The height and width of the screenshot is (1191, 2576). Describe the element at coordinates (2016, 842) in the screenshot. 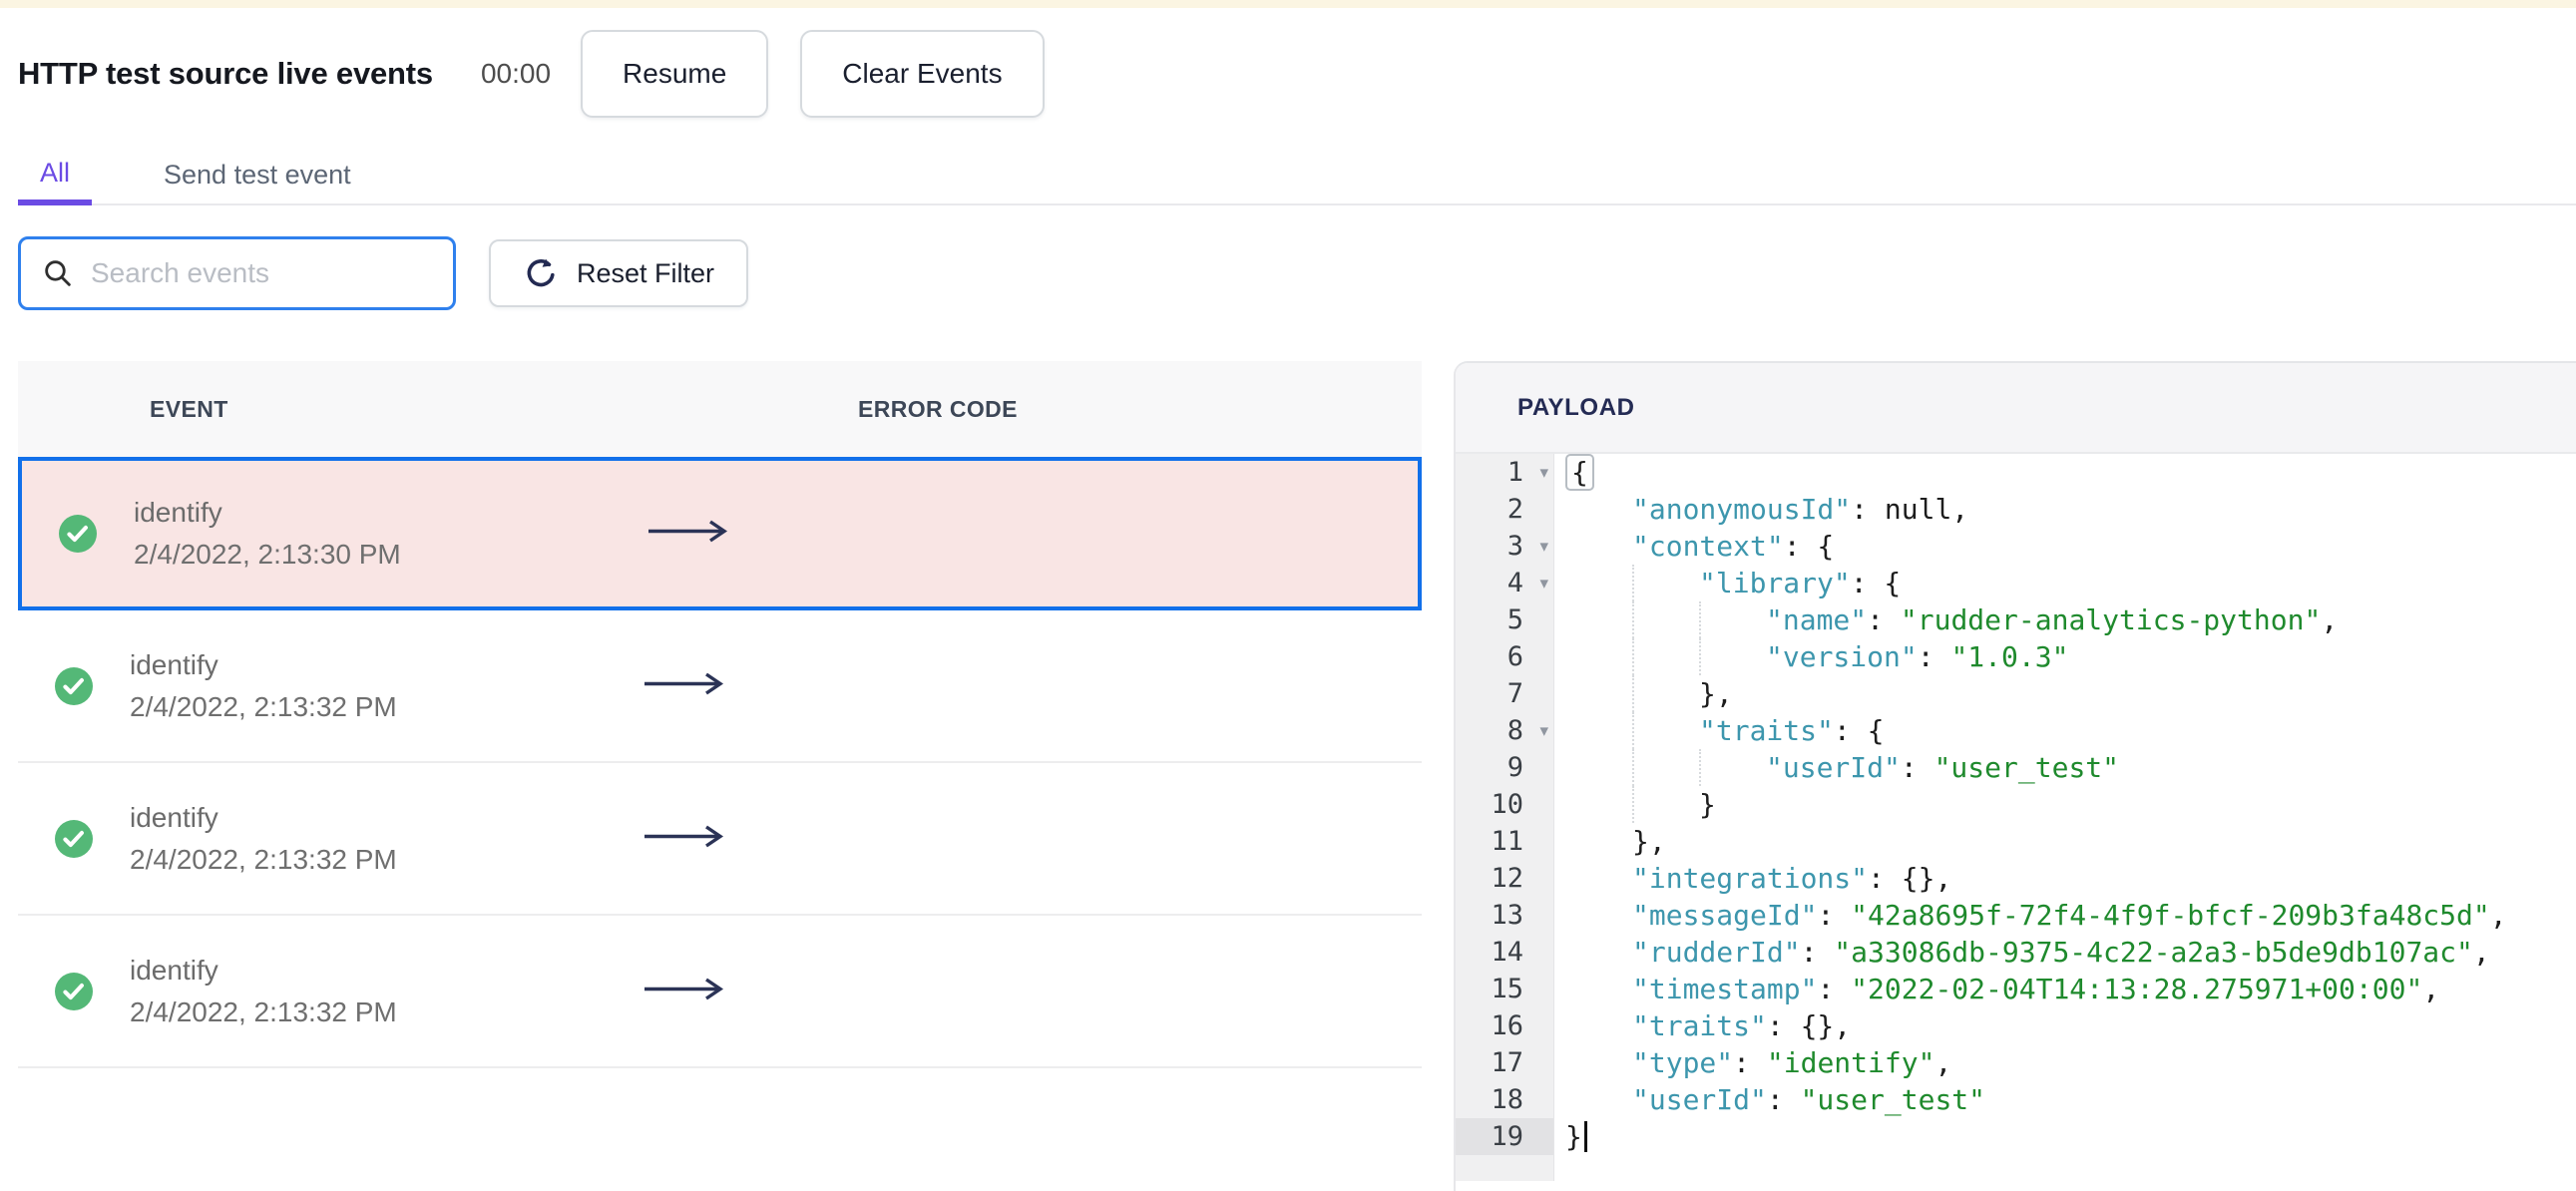

I see `code-line: 11},` at that location.